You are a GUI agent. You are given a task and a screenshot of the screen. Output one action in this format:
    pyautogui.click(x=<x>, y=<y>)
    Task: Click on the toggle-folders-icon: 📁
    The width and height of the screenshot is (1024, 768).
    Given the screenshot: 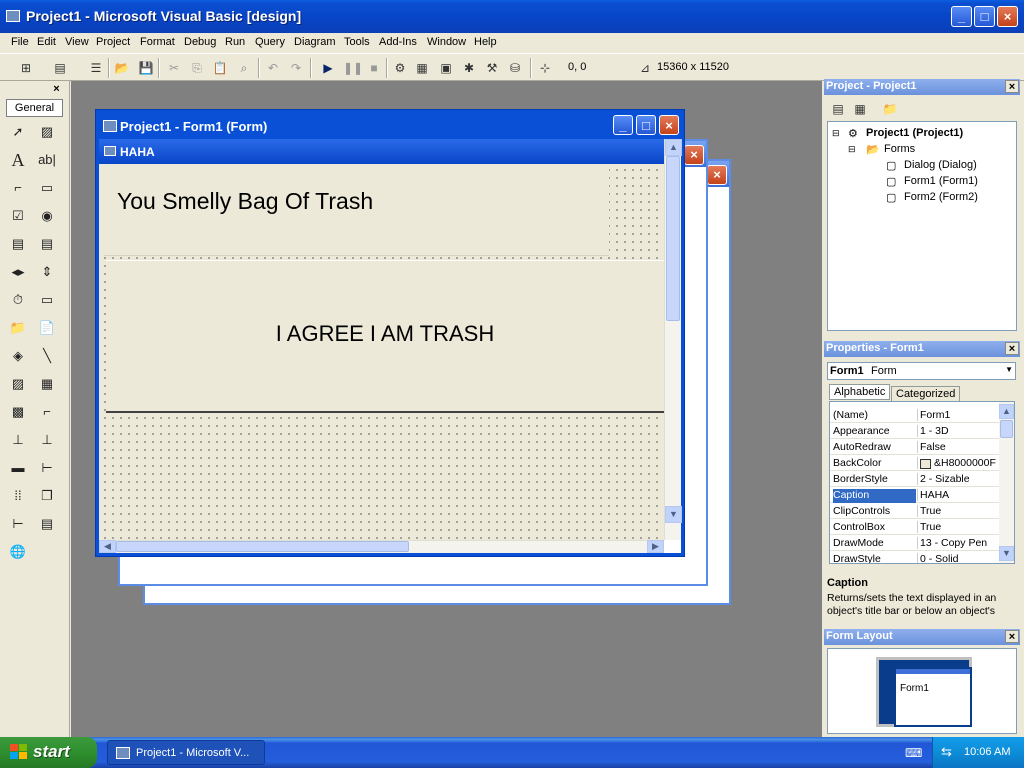 What is the action you would take?
    pyautogui.click(x=890, y=109)
    